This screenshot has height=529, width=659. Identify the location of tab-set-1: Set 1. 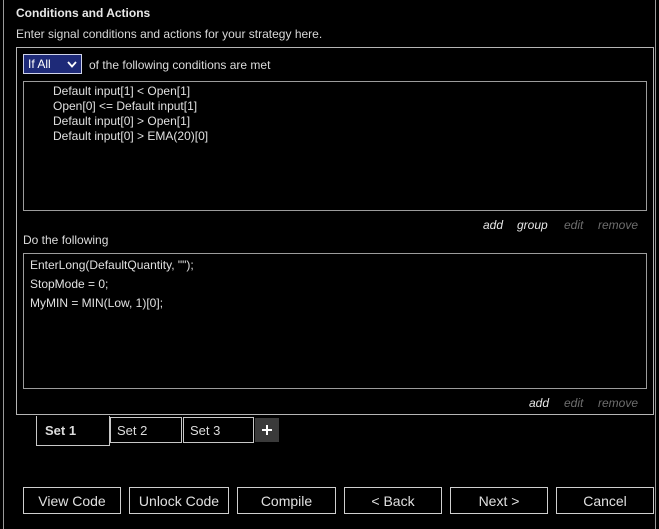
(73, 431).